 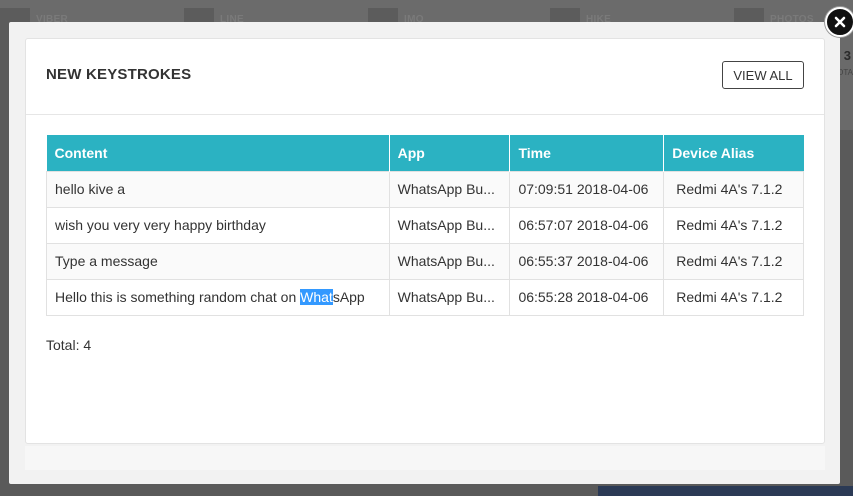 What do you see at coordinates (425, 77) in the screenshot?
I see `panel-header: NEW KEYSTROKES VIEW ALL` at bounding box center [425, 77].